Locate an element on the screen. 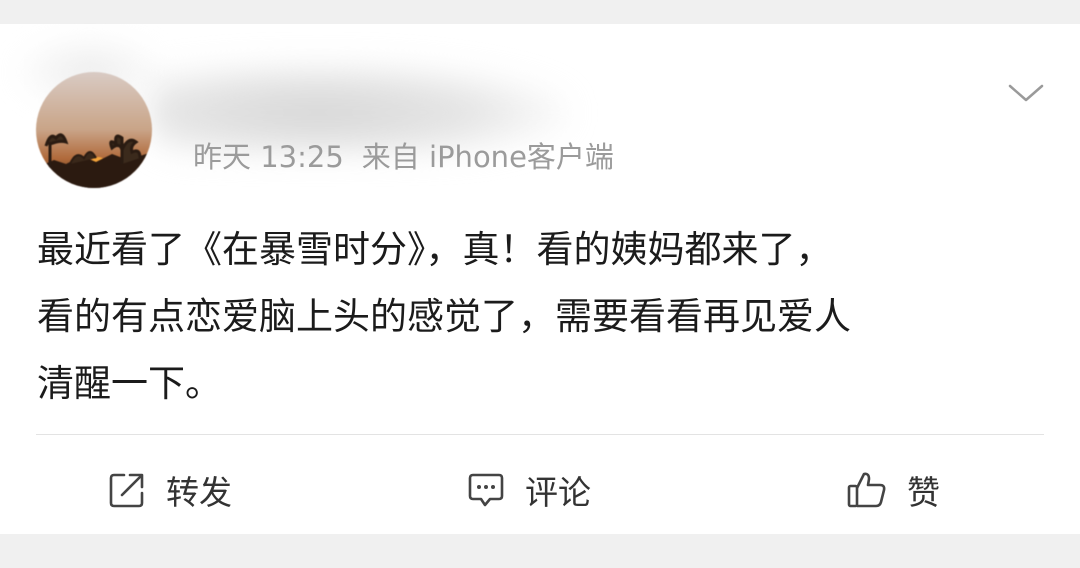  repost-label: 转发 is located at coordinates (199, 492).